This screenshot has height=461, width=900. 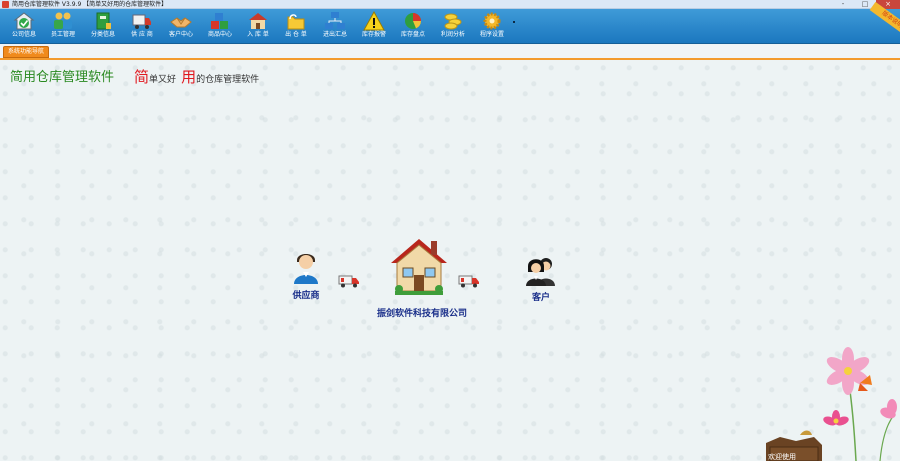 I want to click on supplier-truck-icon, so click(x=141, y=21).